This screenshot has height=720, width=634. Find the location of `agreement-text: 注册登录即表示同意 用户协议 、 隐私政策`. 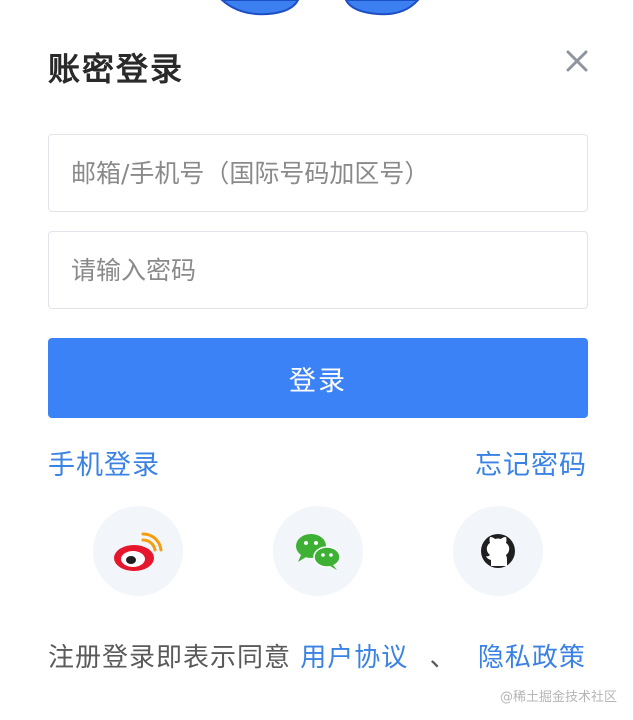

agreement-text: 注册登录即表示同意 用户协议 、 隐私政策 is located at coordinates (317, 655).